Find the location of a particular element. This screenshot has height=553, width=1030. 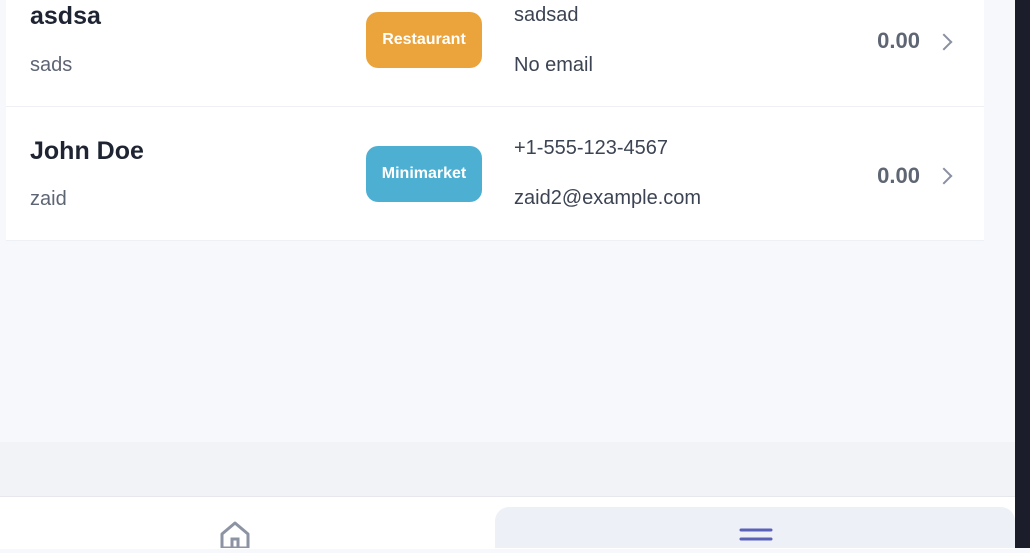

footer-band is located at coordinates (507, 469).